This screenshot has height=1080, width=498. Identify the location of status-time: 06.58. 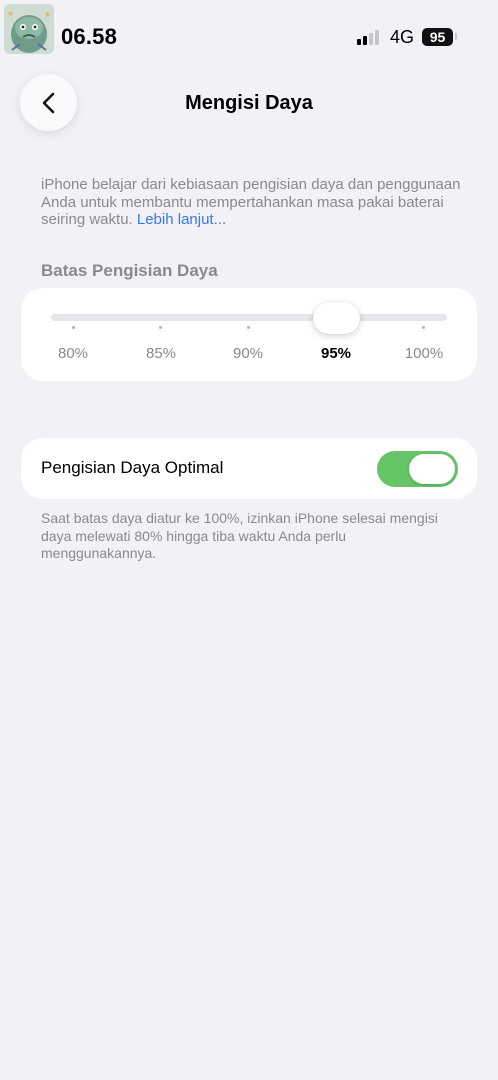
(89, 36).